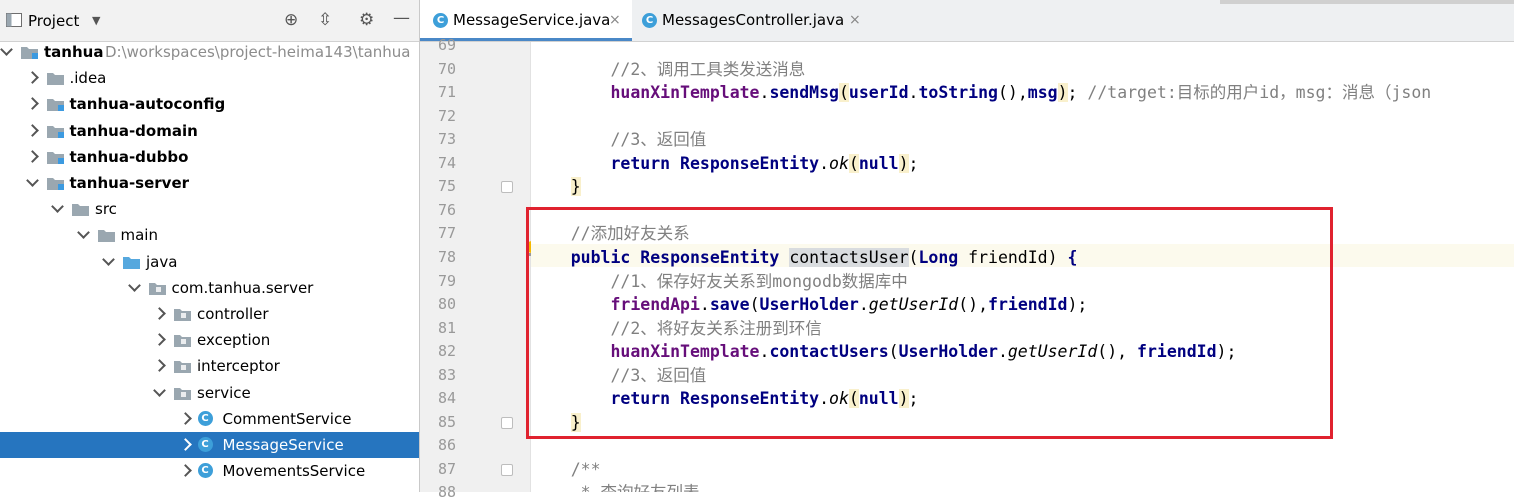  What do you see at coordinates (209, 183) in the screenshot?
I see `tree-node: tanhua-server` at bounding box center [209, 183].